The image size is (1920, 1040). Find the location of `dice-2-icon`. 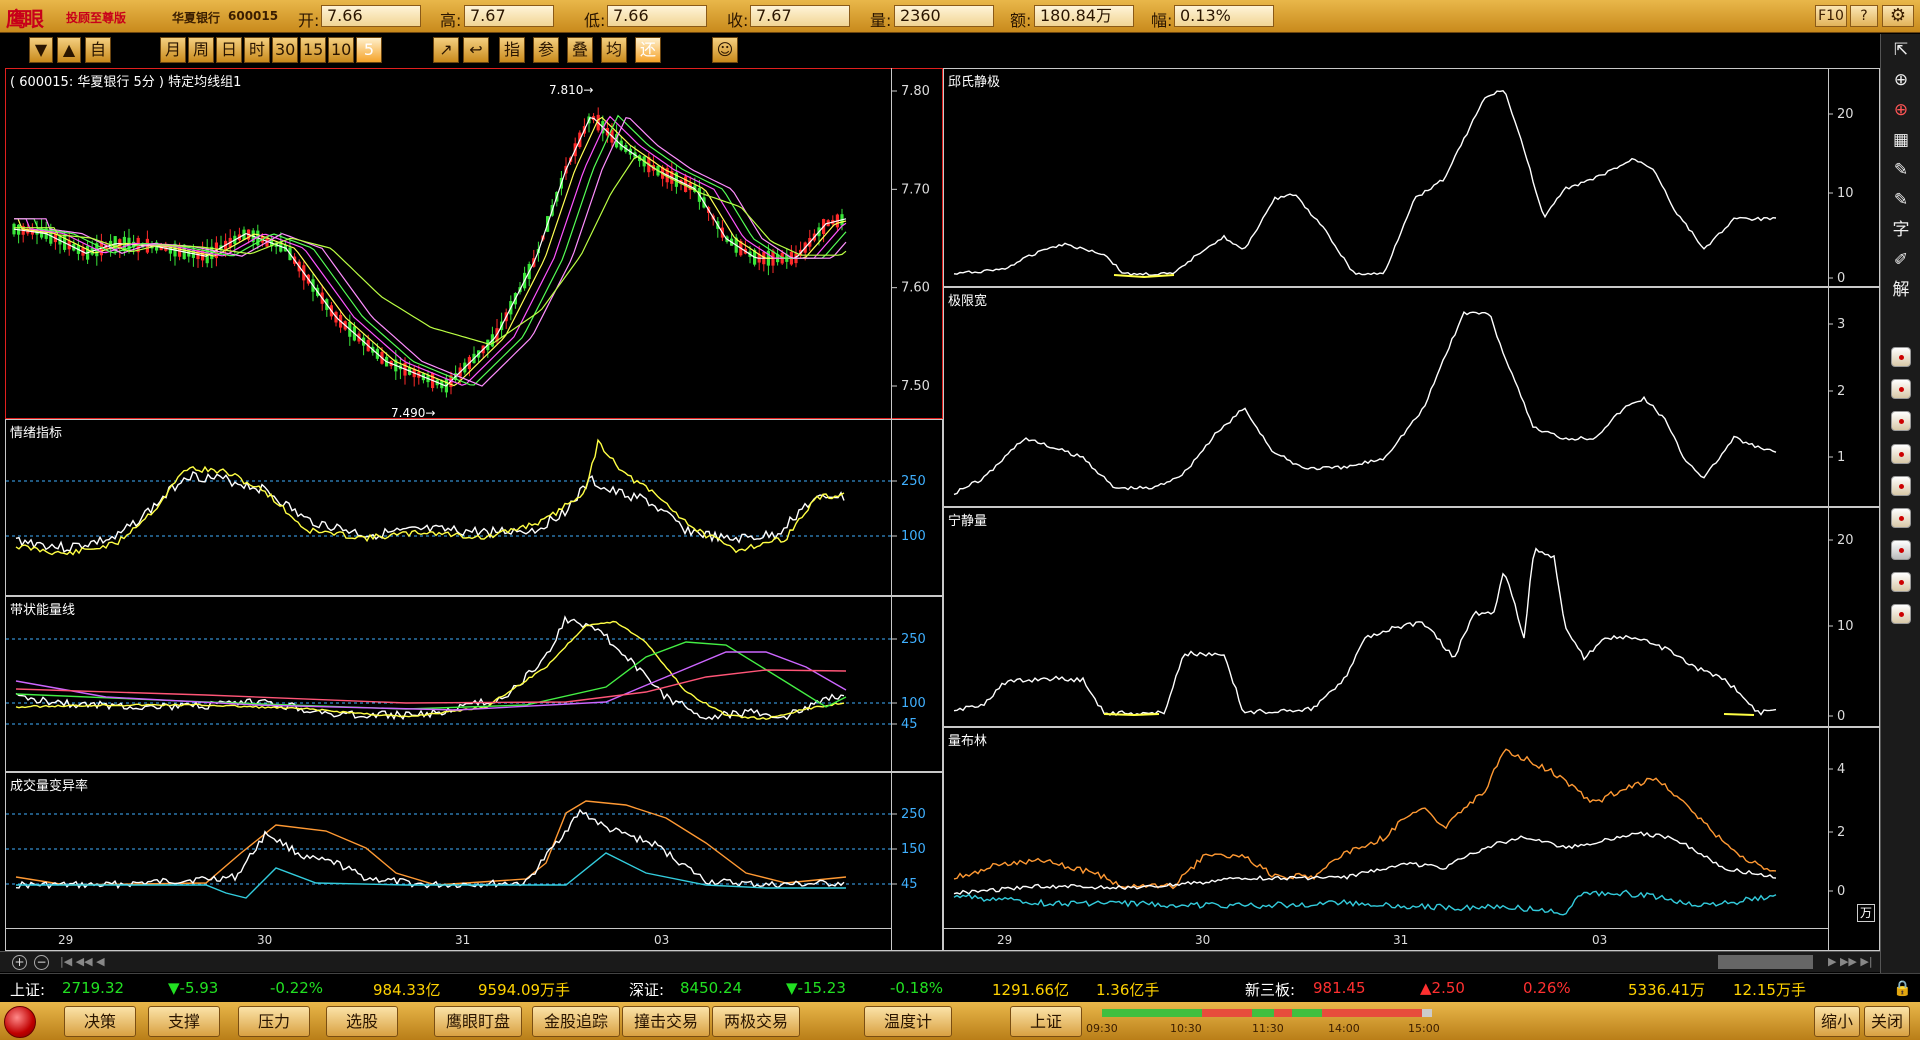

dice-2-icon is located at coordinates (1901, 389).